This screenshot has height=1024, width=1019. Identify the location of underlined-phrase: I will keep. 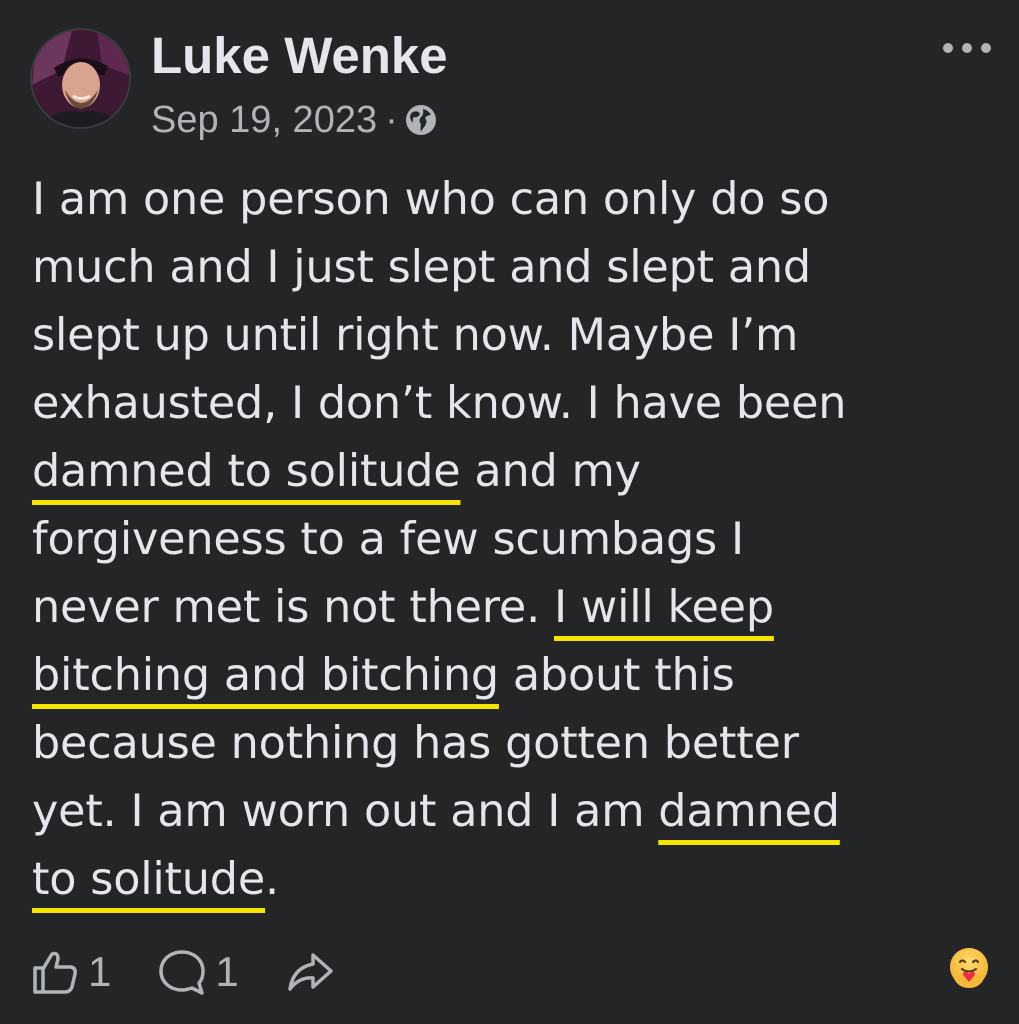
(664, 607).